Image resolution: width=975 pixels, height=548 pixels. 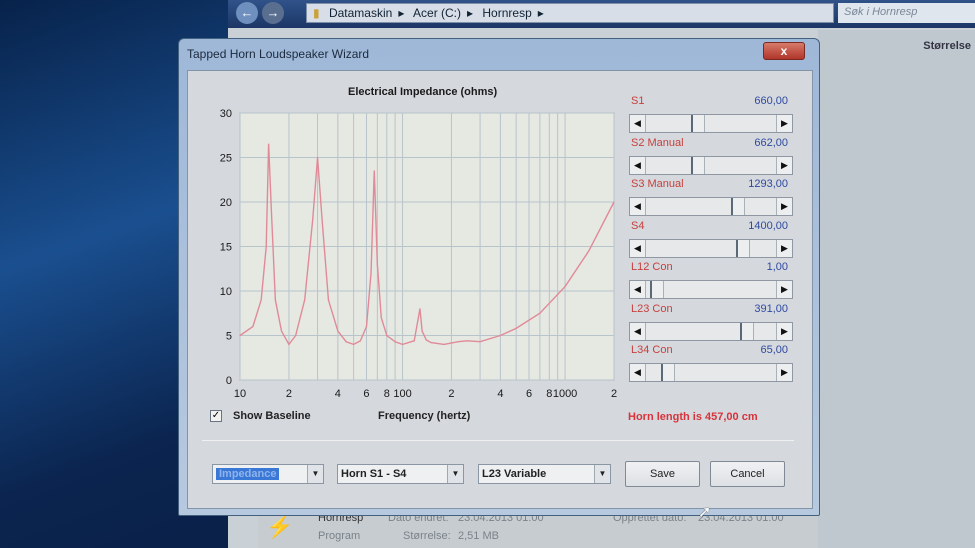 I want to click on breadcrumb-item: Hornresp, so click(x=506, y=13).